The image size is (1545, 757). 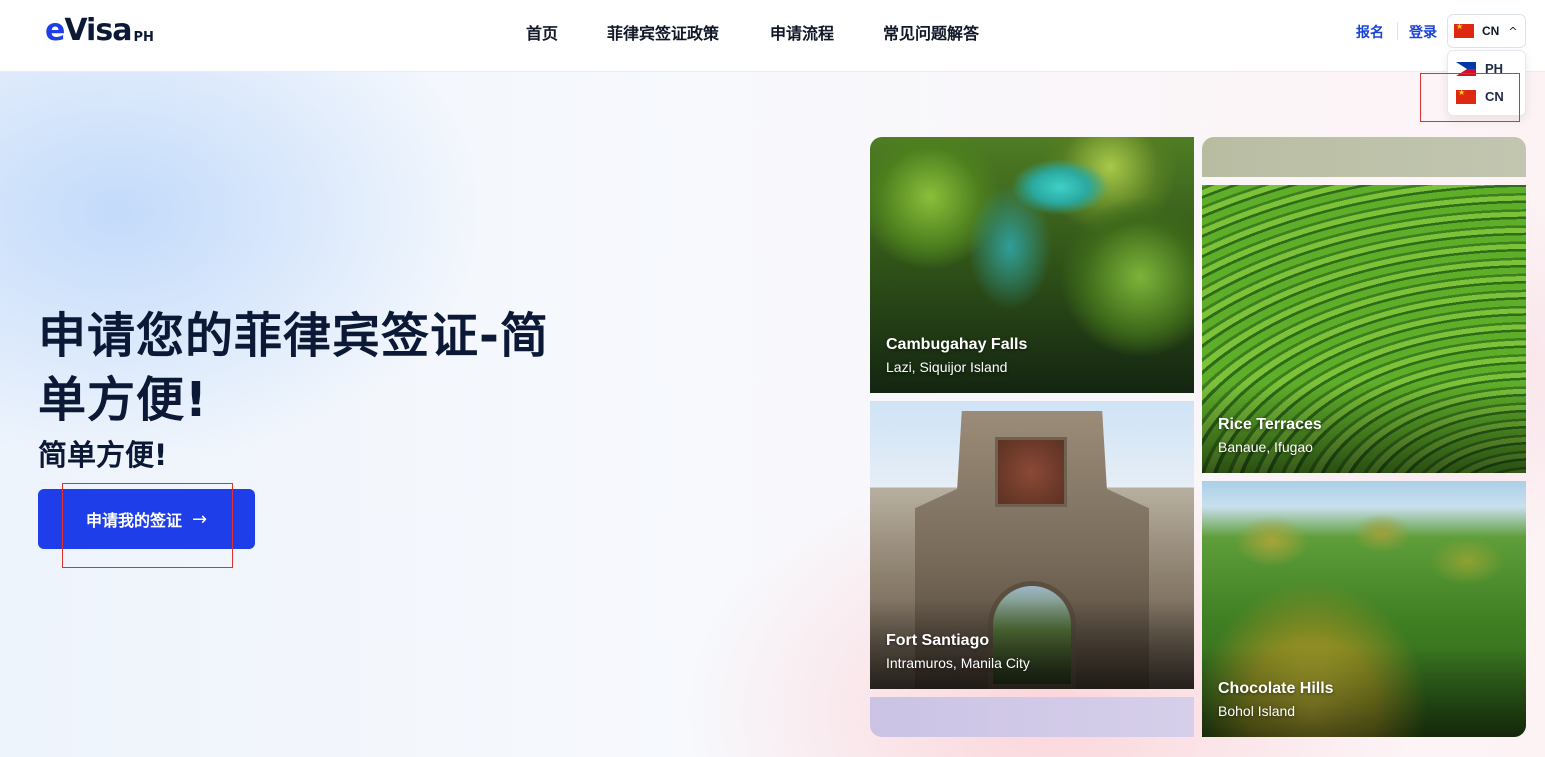 I want to click on hero-title: 申请您的菲律宾签证-简单方便!, so click(x=293, y=368).